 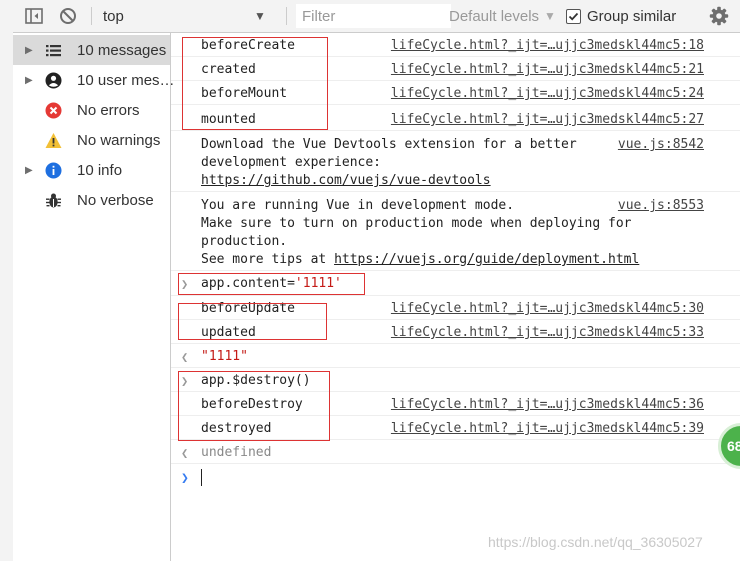 I want to click on console-result: undefined, so click(x=236, y=452).